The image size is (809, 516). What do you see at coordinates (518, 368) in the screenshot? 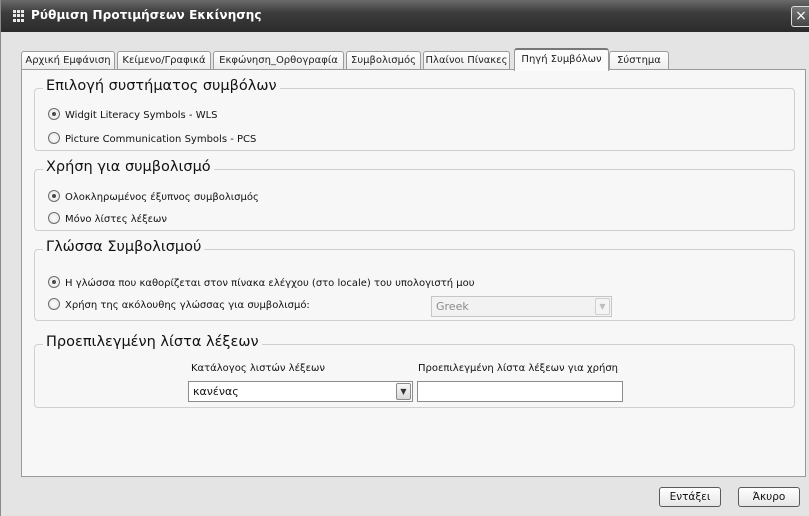
I see `default-wordlist-label: Προεπιλεγμένη λίστα λέξεων για χρήση` at bounding box center [518, 368].